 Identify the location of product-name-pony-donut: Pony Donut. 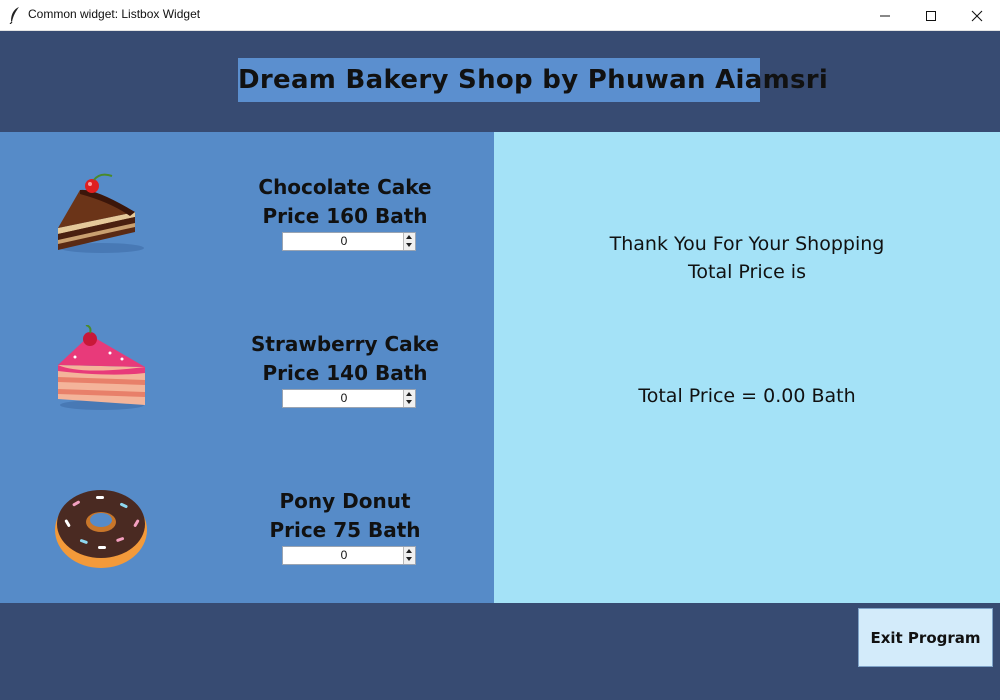
(345, 501).